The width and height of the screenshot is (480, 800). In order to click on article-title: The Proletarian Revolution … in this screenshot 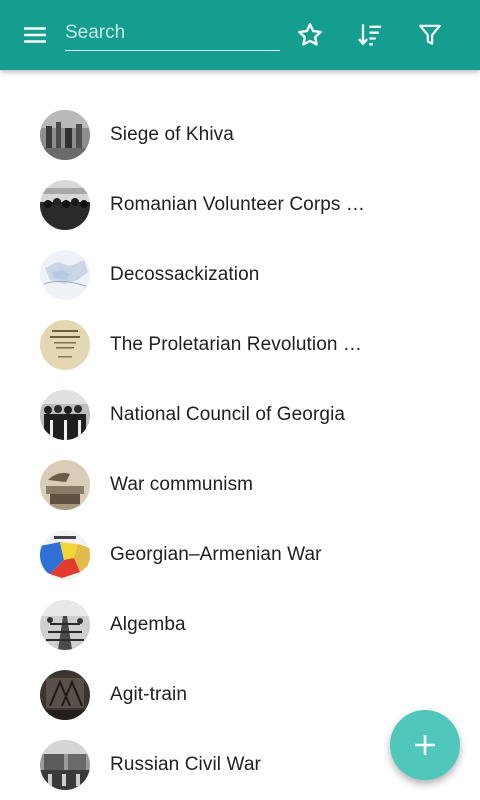, I will do `click(236, 344)`.